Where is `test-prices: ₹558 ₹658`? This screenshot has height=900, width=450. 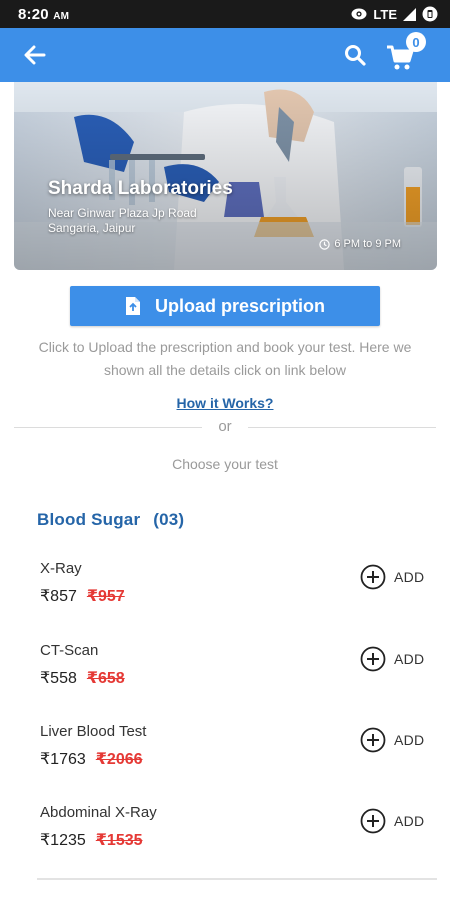
test-prices: ₹558 ₹658 is located at coordinates (82, 678).